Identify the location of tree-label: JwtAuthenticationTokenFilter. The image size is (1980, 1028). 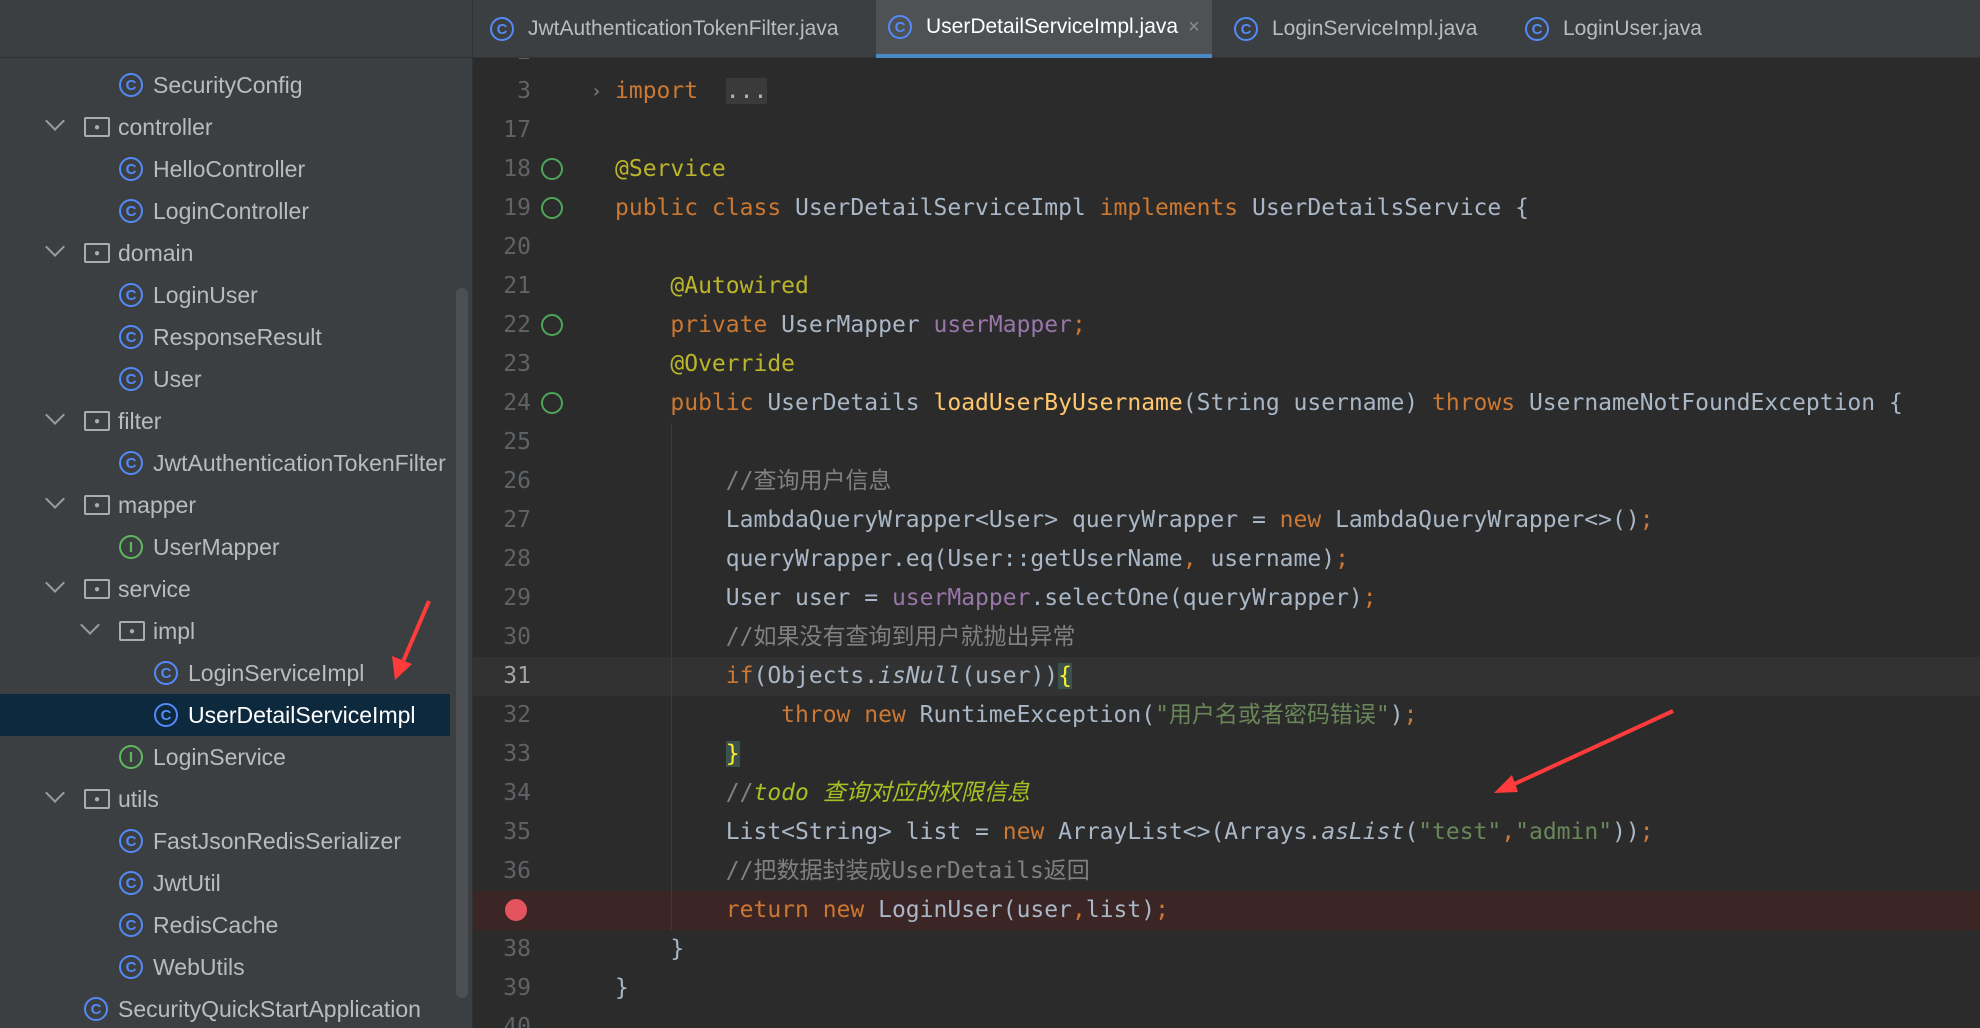
(299, 462).